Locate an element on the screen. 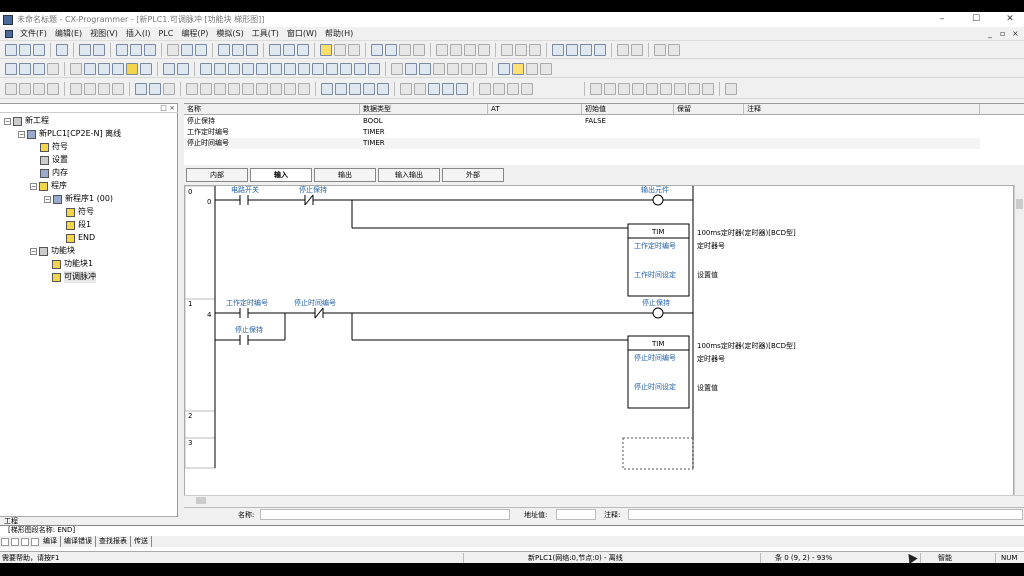 Image resolution: width=1024 pixels, height=576 pixels. window-f-icon is located at coordinates (406, 88).